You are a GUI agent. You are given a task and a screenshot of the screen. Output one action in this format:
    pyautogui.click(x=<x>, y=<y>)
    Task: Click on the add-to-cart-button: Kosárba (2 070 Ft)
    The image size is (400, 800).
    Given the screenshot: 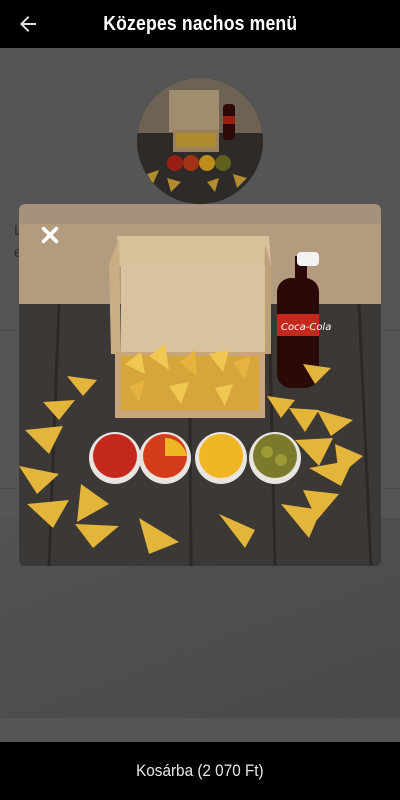 What is the action you would take?
    pyautogui.click(x=200, y=771)
    